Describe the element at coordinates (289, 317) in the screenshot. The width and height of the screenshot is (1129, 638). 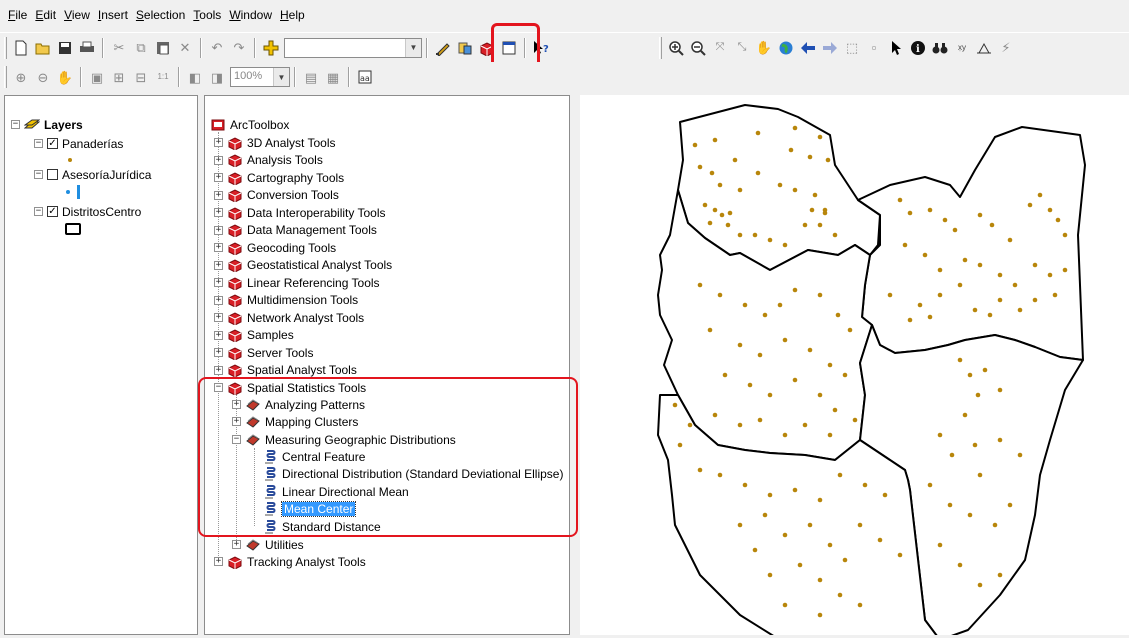
I see `toolset-item: + Network Analyst Tools` at that location.